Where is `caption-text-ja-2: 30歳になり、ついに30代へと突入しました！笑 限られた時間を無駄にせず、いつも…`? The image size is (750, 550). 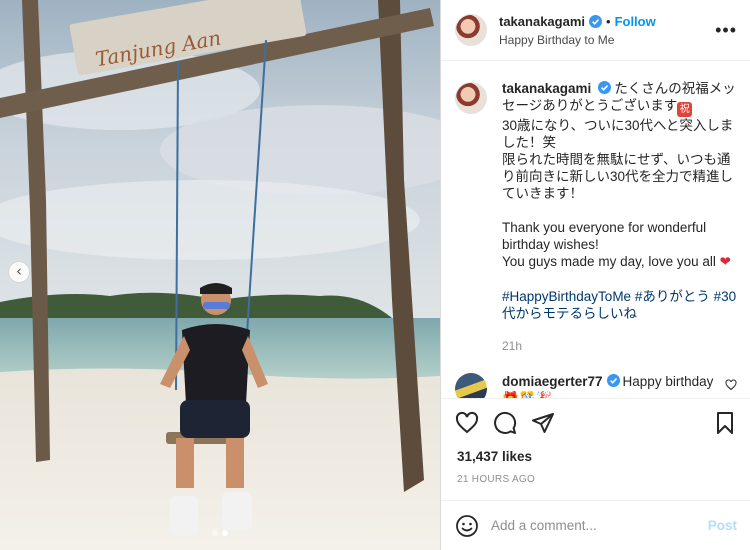 caption-text-ja-2: 30歳になり、ついに30代へと突入しました！笑 限られた時間を無駄にせず、いつも… is located at coordinates (618, 159).